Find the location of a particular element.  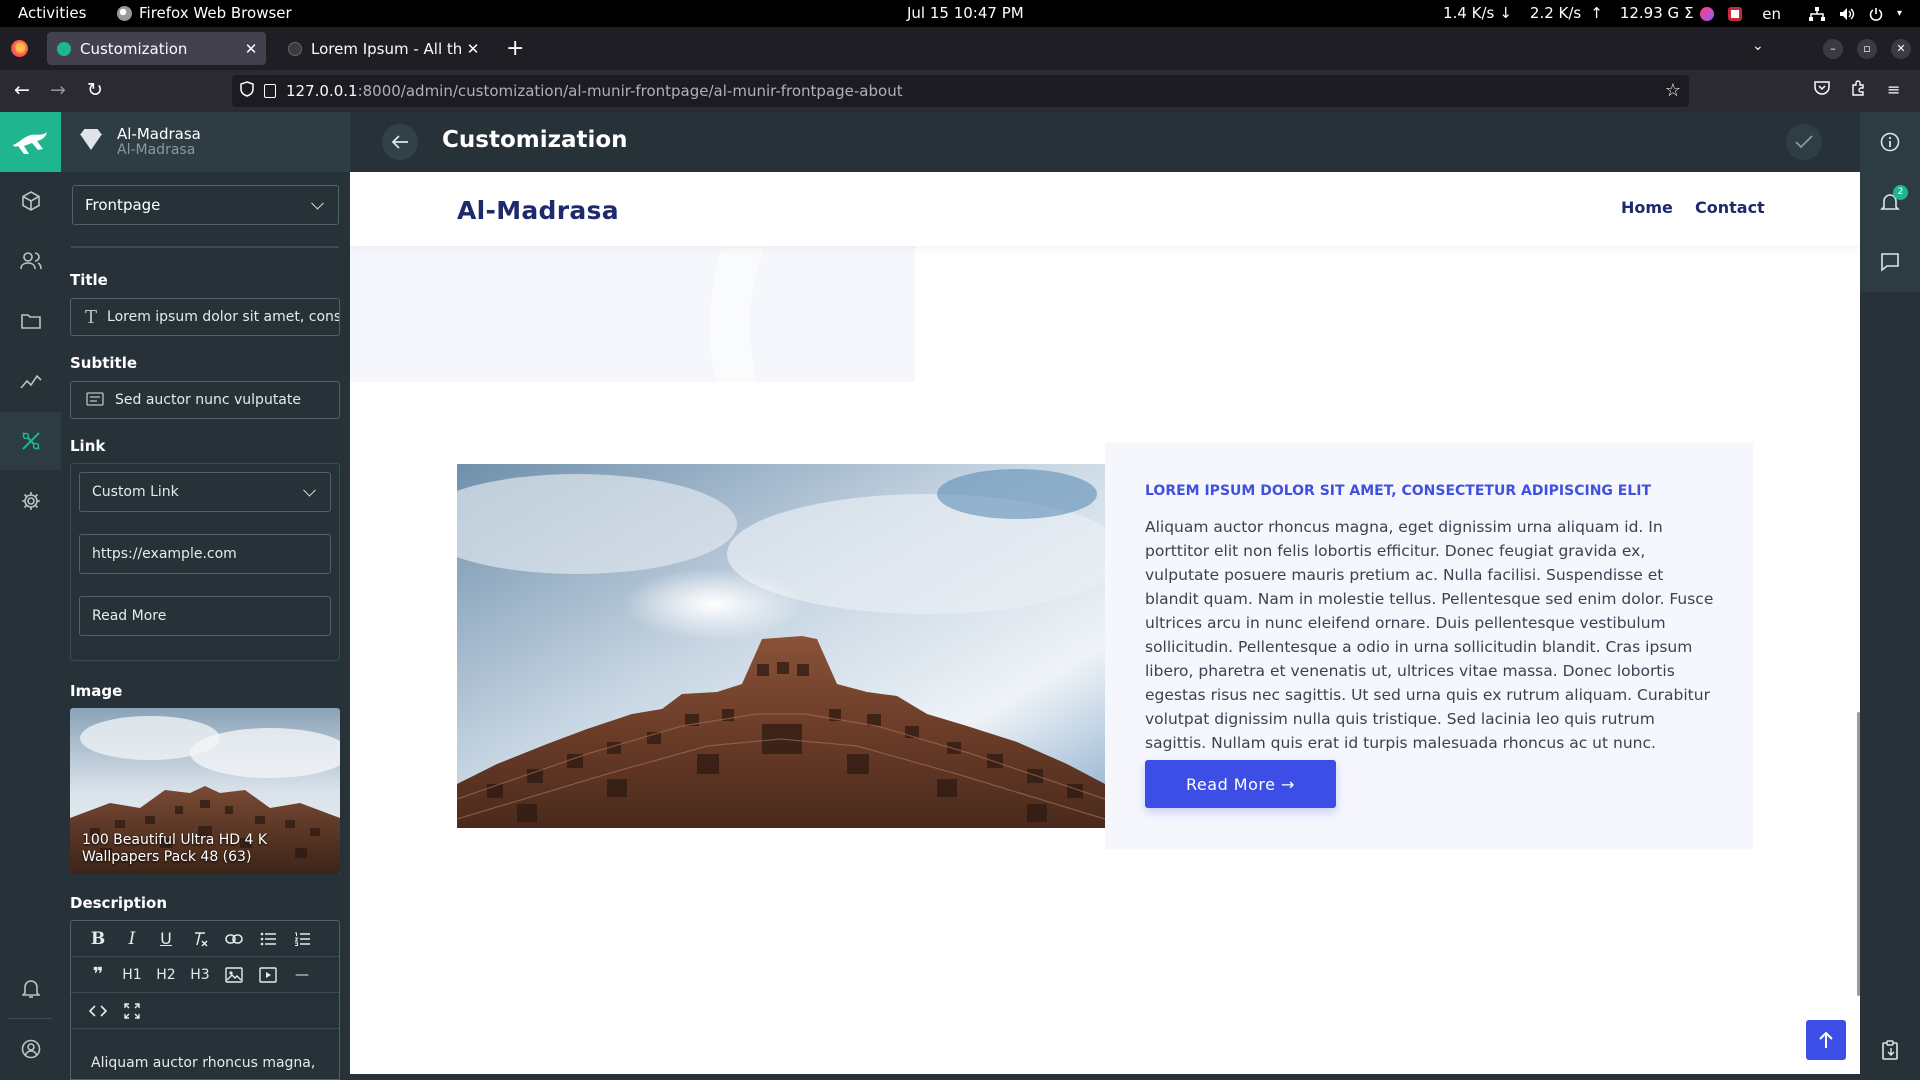

link-button is located at coordinates (234, 939).